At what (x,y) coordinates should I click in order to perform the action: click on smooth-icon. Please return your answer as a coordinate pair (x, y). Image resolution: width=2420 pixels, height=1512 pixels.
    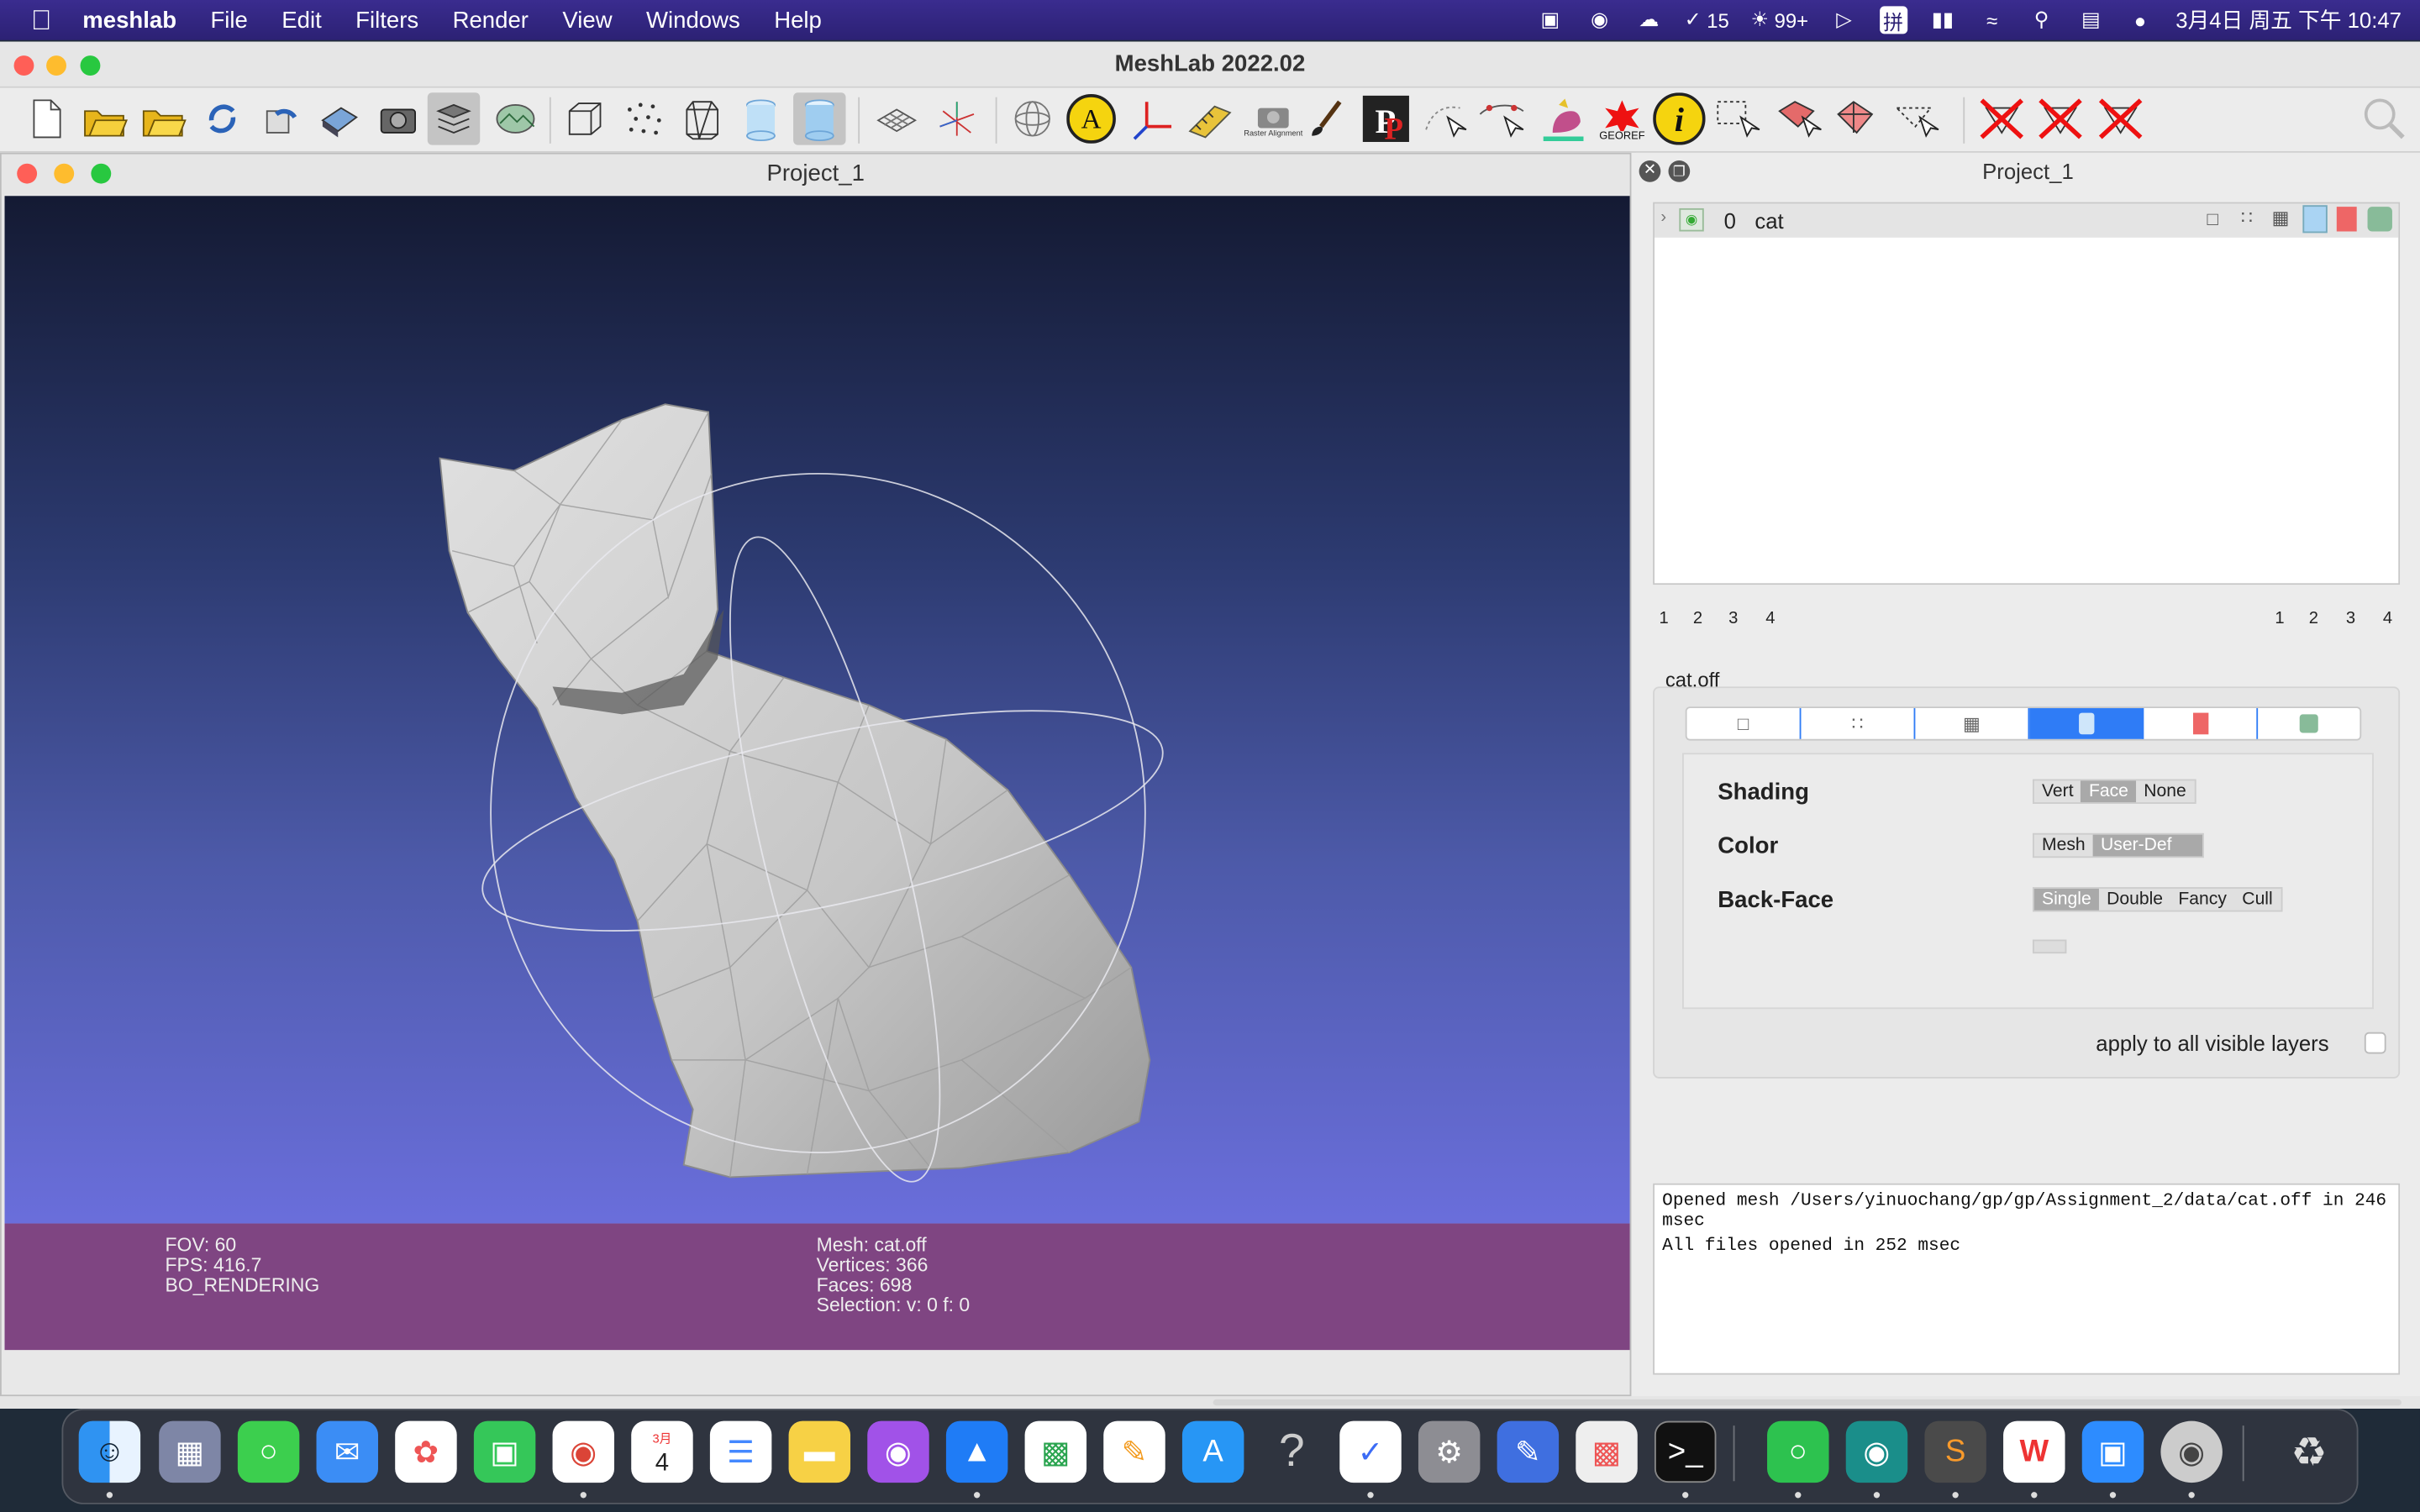
    Looking at the image, I should click on (819, 118).